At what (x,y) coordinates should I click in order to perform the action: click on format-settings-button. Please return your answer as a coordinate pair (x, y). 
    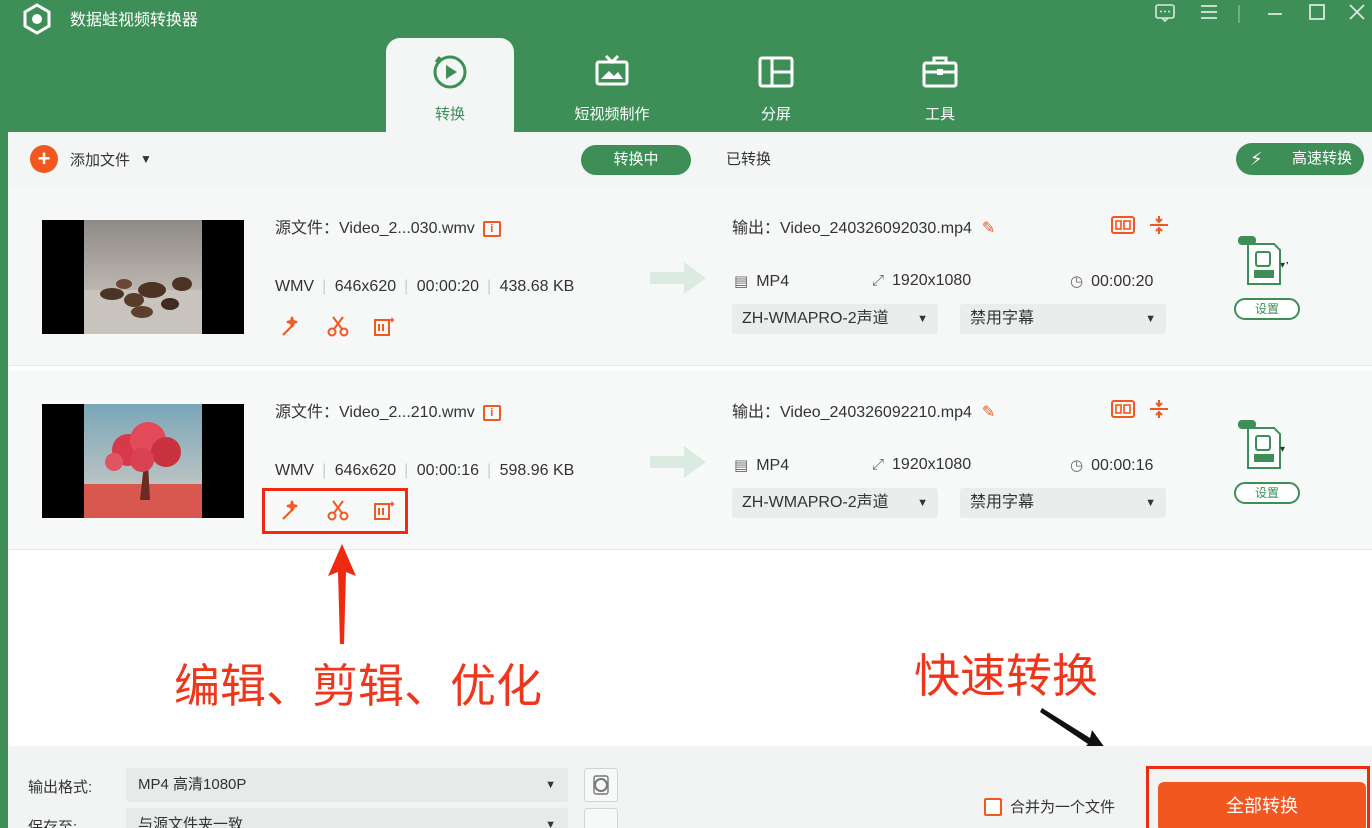
    Looking at the image, I should click on (601, 785).